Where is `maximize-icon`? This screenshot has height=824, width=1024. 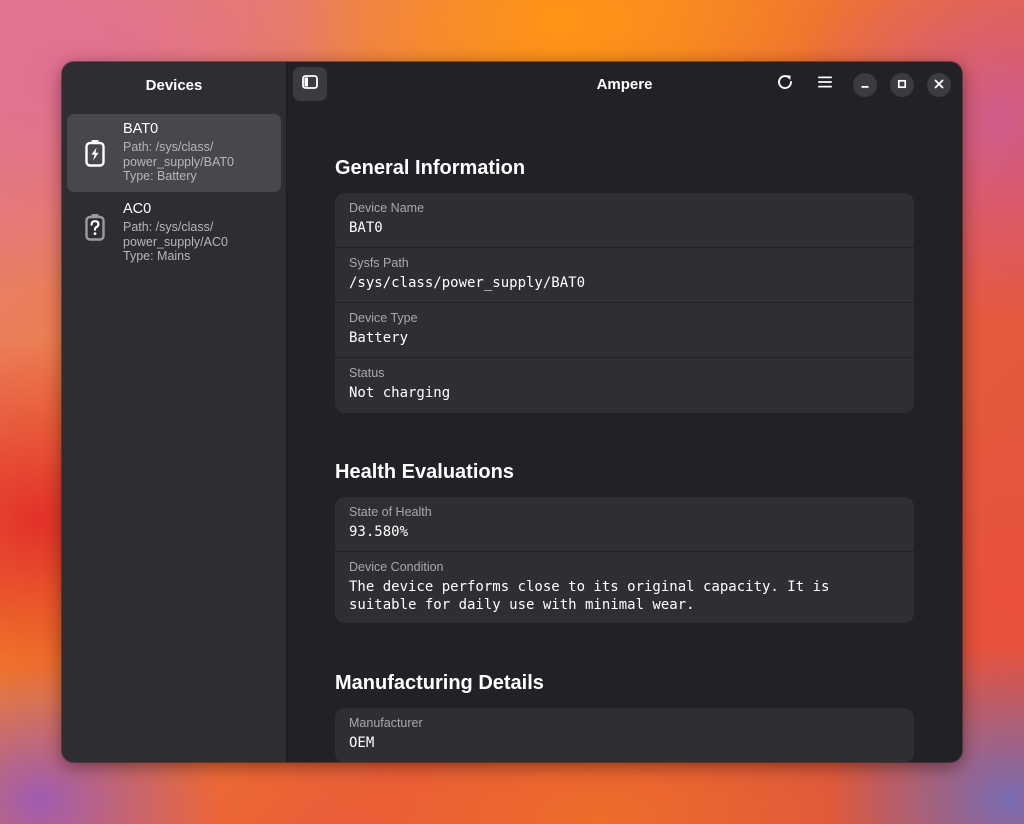
maximize-icon is located at coordinates (902, 85).